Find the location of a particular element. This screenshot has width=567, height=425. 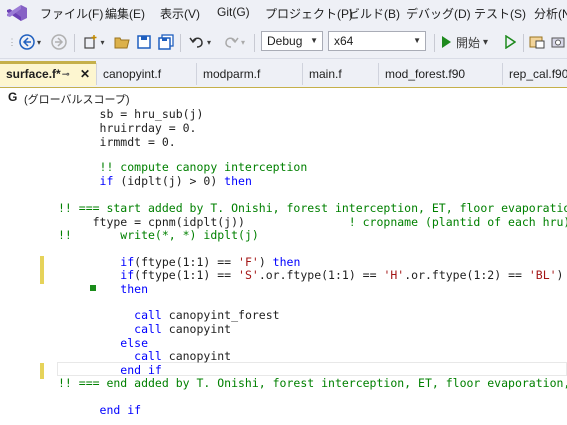

visual-studio-logo-icon is located at coordinates (17, 13).